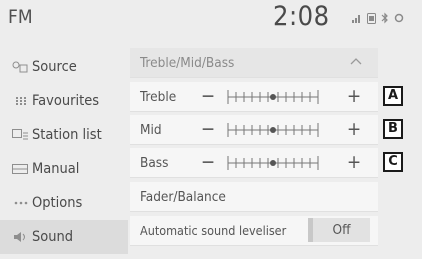  I want to click on station-list-icon, so click(16, 134).